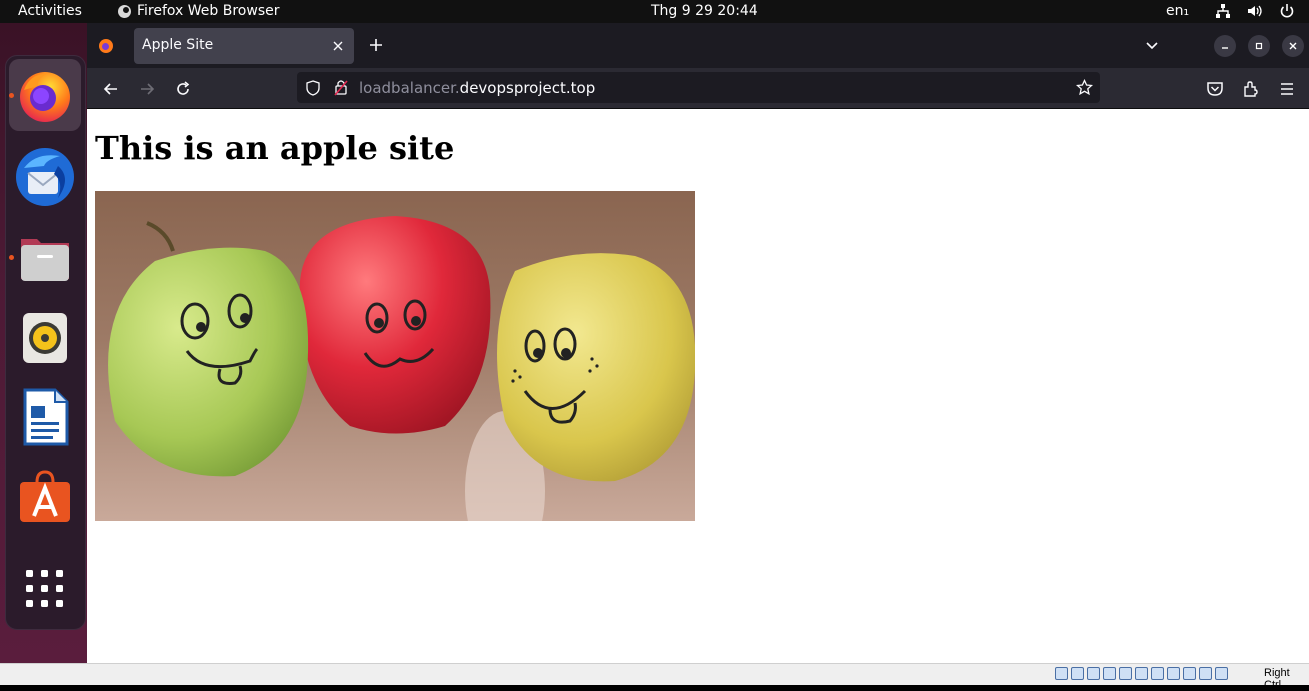 The image size is (1309, 691). What do you see at coordinates (1251, 89) in the screenshot?
I see `extensions-icon` at bounding box center [1251, 89].